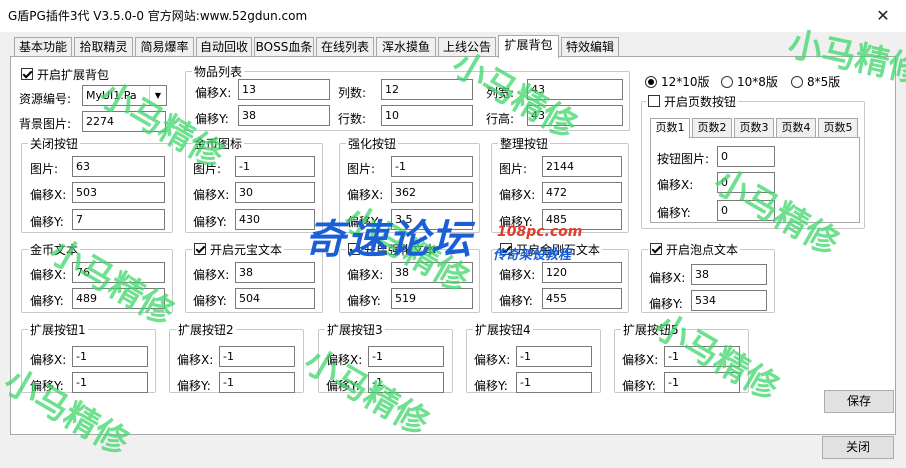 The image size is (906, 468). What do you see at coordinates (224, 47) in the screenshot?
I see `tab-recycle: 自动回收` at bounding box center [224, 47].